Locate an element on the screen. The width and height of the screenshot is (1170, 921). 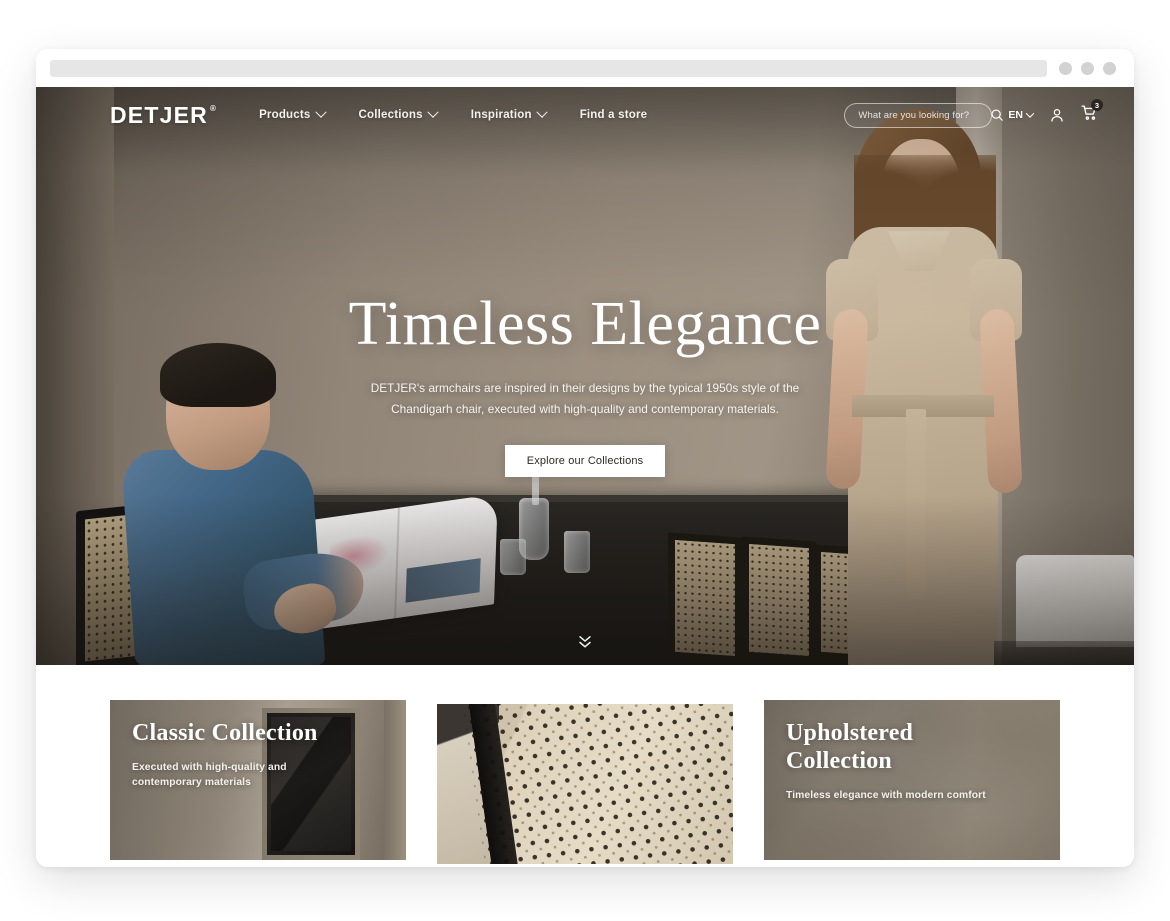
nav-item-inspiration-label: Inspiration is located at coordinates (501, 115).